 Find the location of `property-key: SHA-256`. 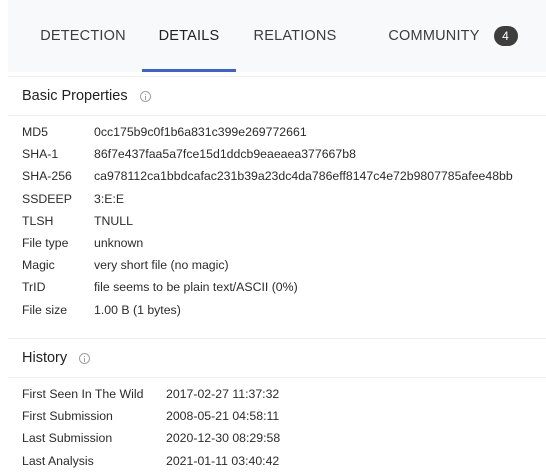

property-key: SHA-256 is located at coordinates (47, 176).